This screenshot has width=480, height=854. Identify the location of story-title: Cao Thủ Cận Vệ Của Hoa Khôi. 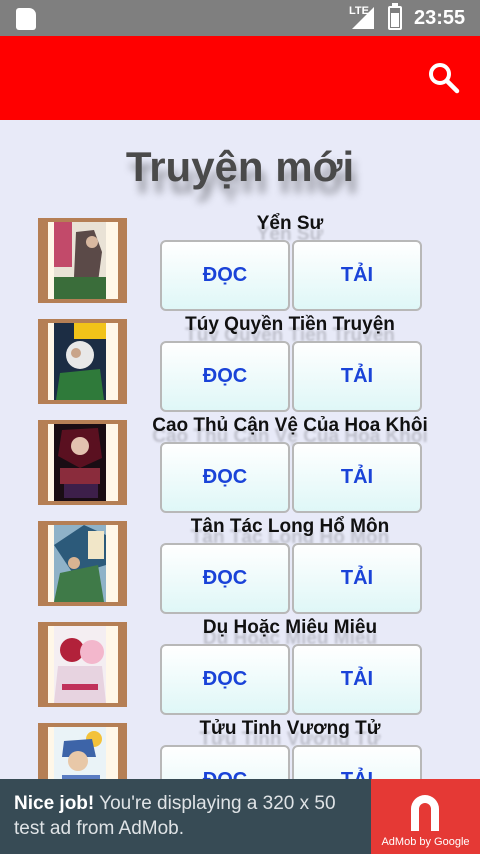
(290, 425).